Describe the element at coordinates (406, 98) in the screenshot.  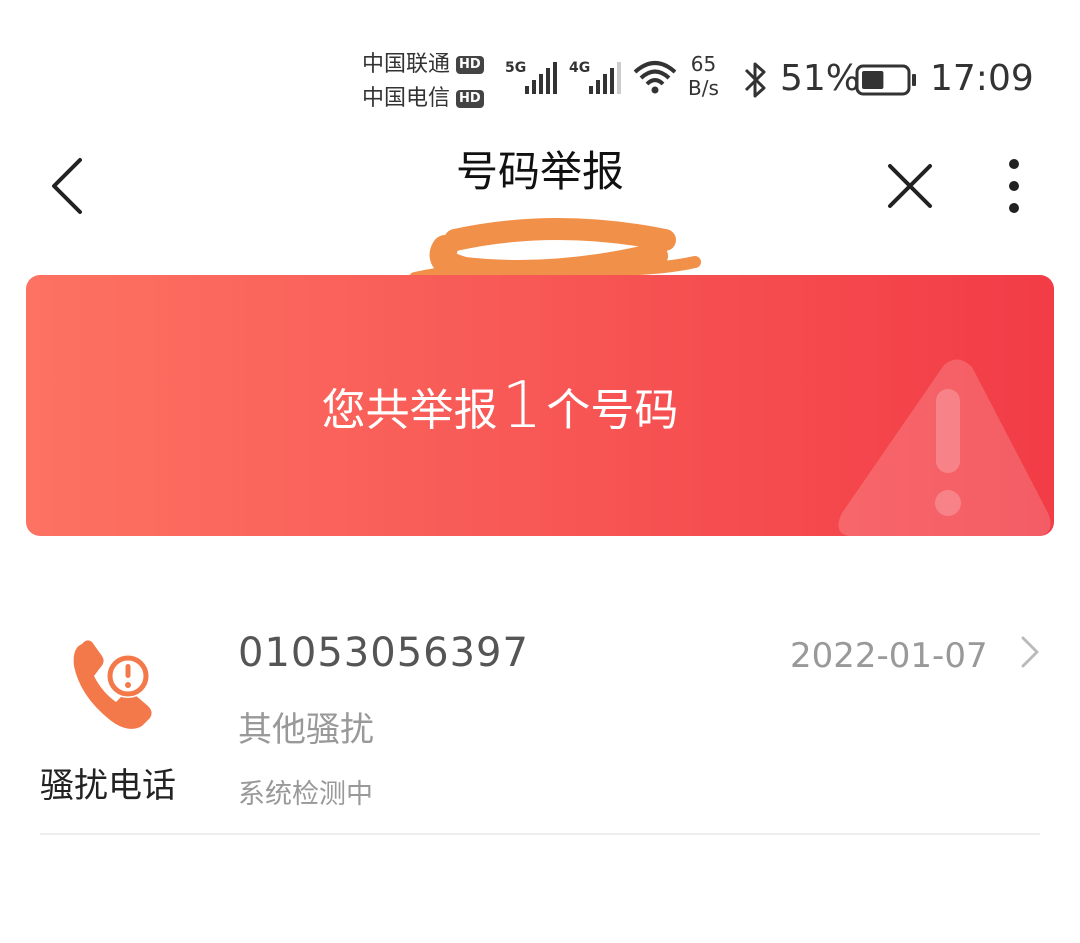
I see `carrier-2-name: 中国电信` at that location.